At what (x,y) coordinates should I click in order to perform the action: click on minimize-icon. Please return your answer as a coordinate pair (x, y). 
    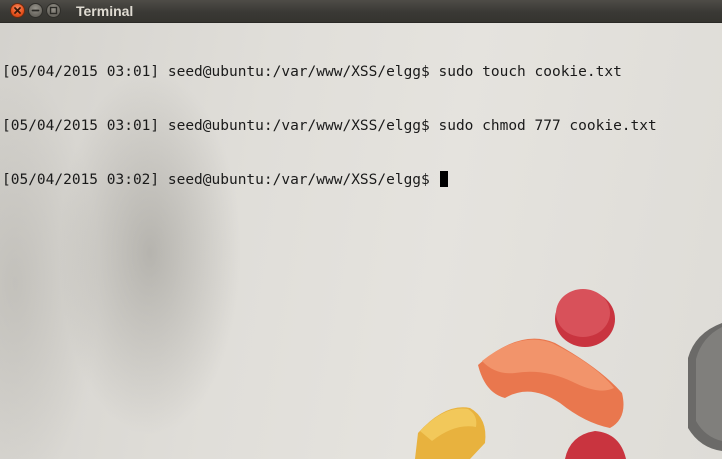
    Looking at the image, I should click on (35, 10).